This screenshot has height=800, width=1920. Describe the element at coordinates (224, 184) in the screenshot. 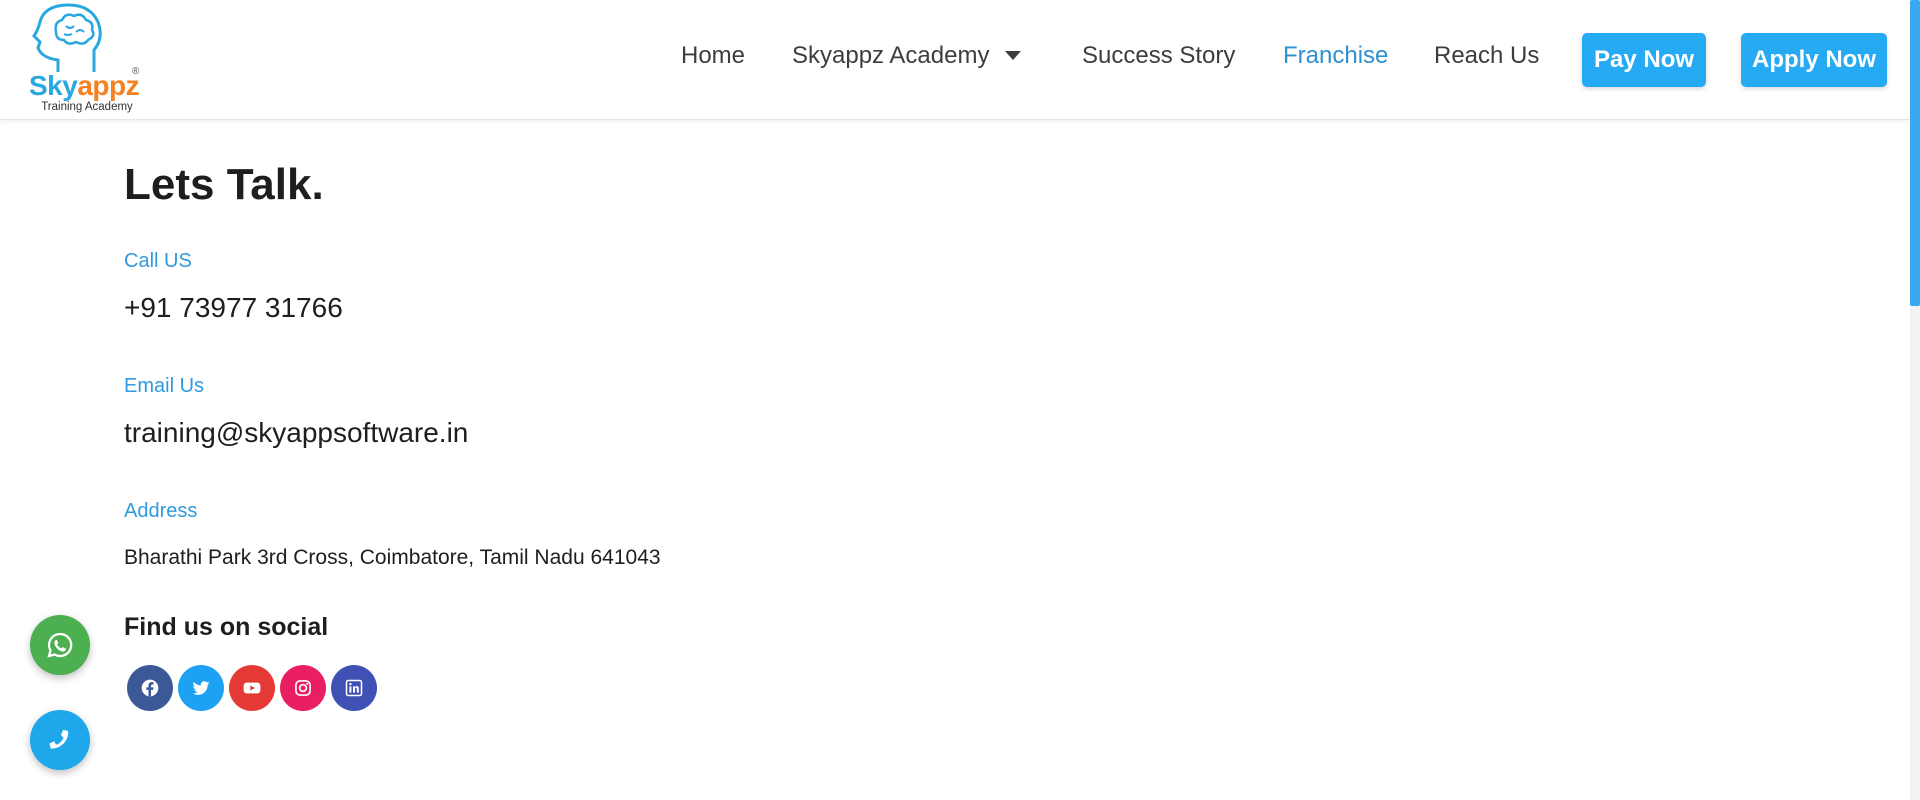

I see `page-title: Lets Talk.` at that location.